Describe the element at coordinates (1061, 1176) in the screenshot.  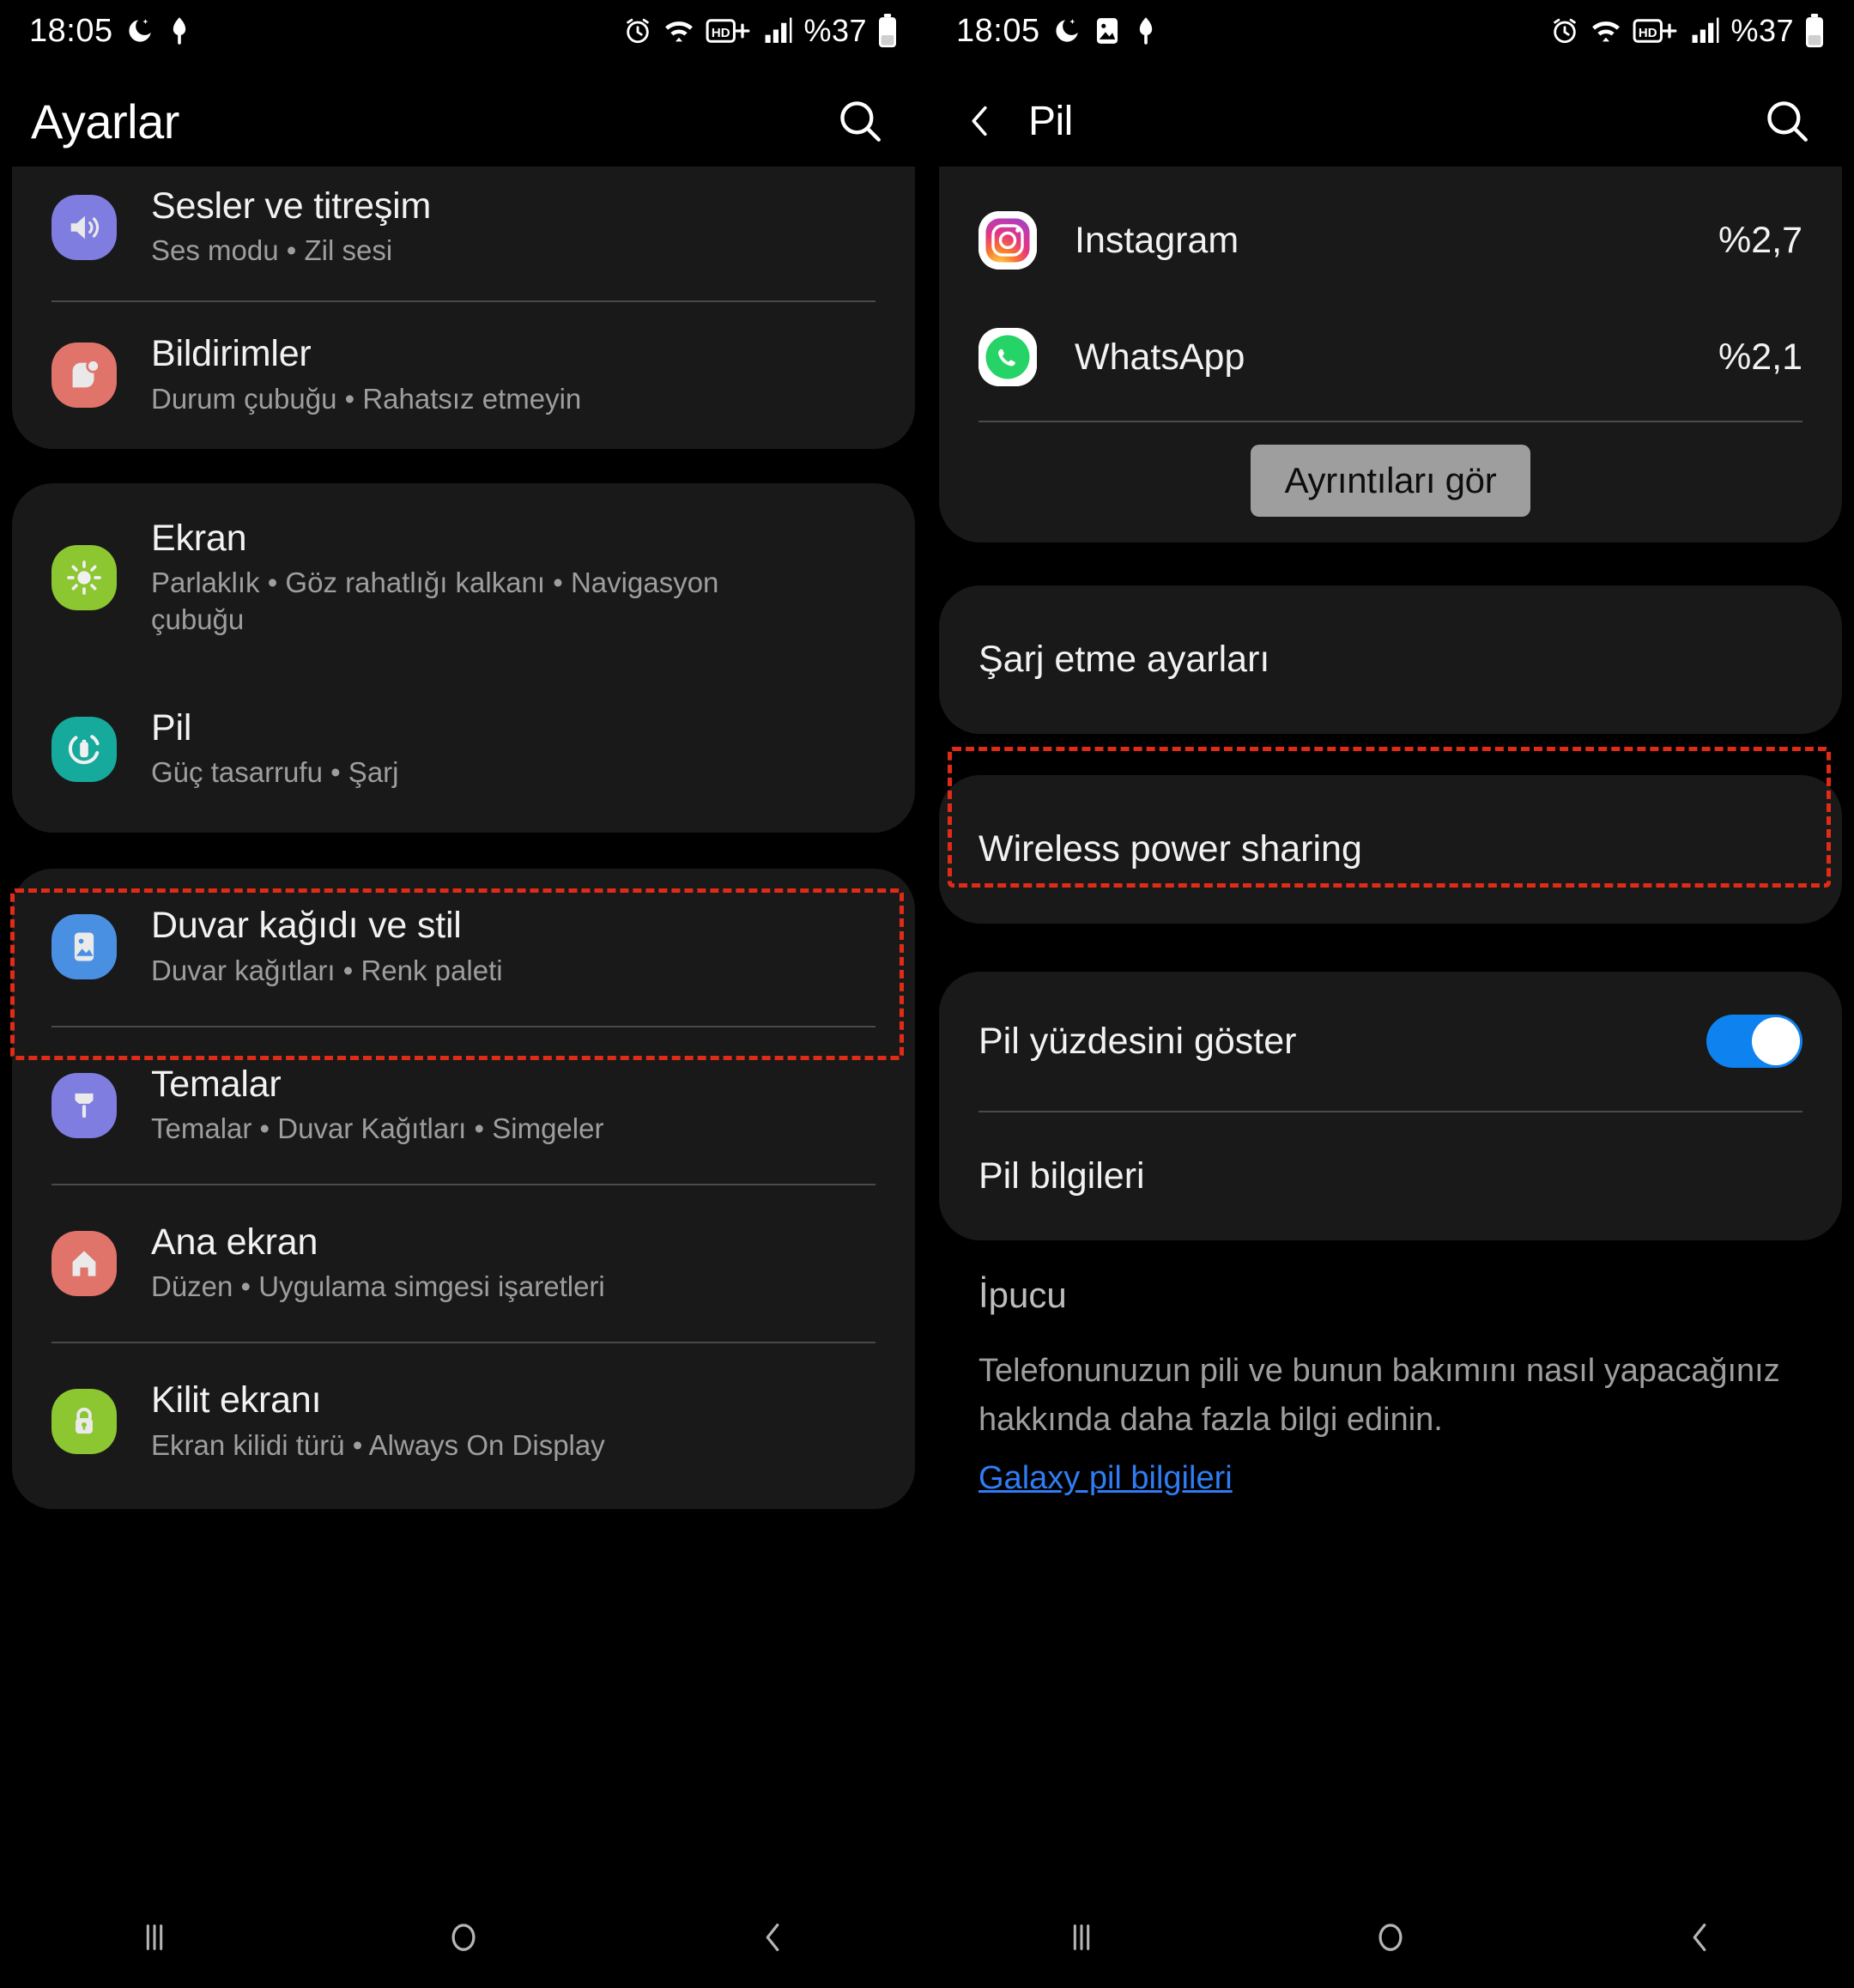
I see `battery-info-label: Pil bilgileri` at that location.